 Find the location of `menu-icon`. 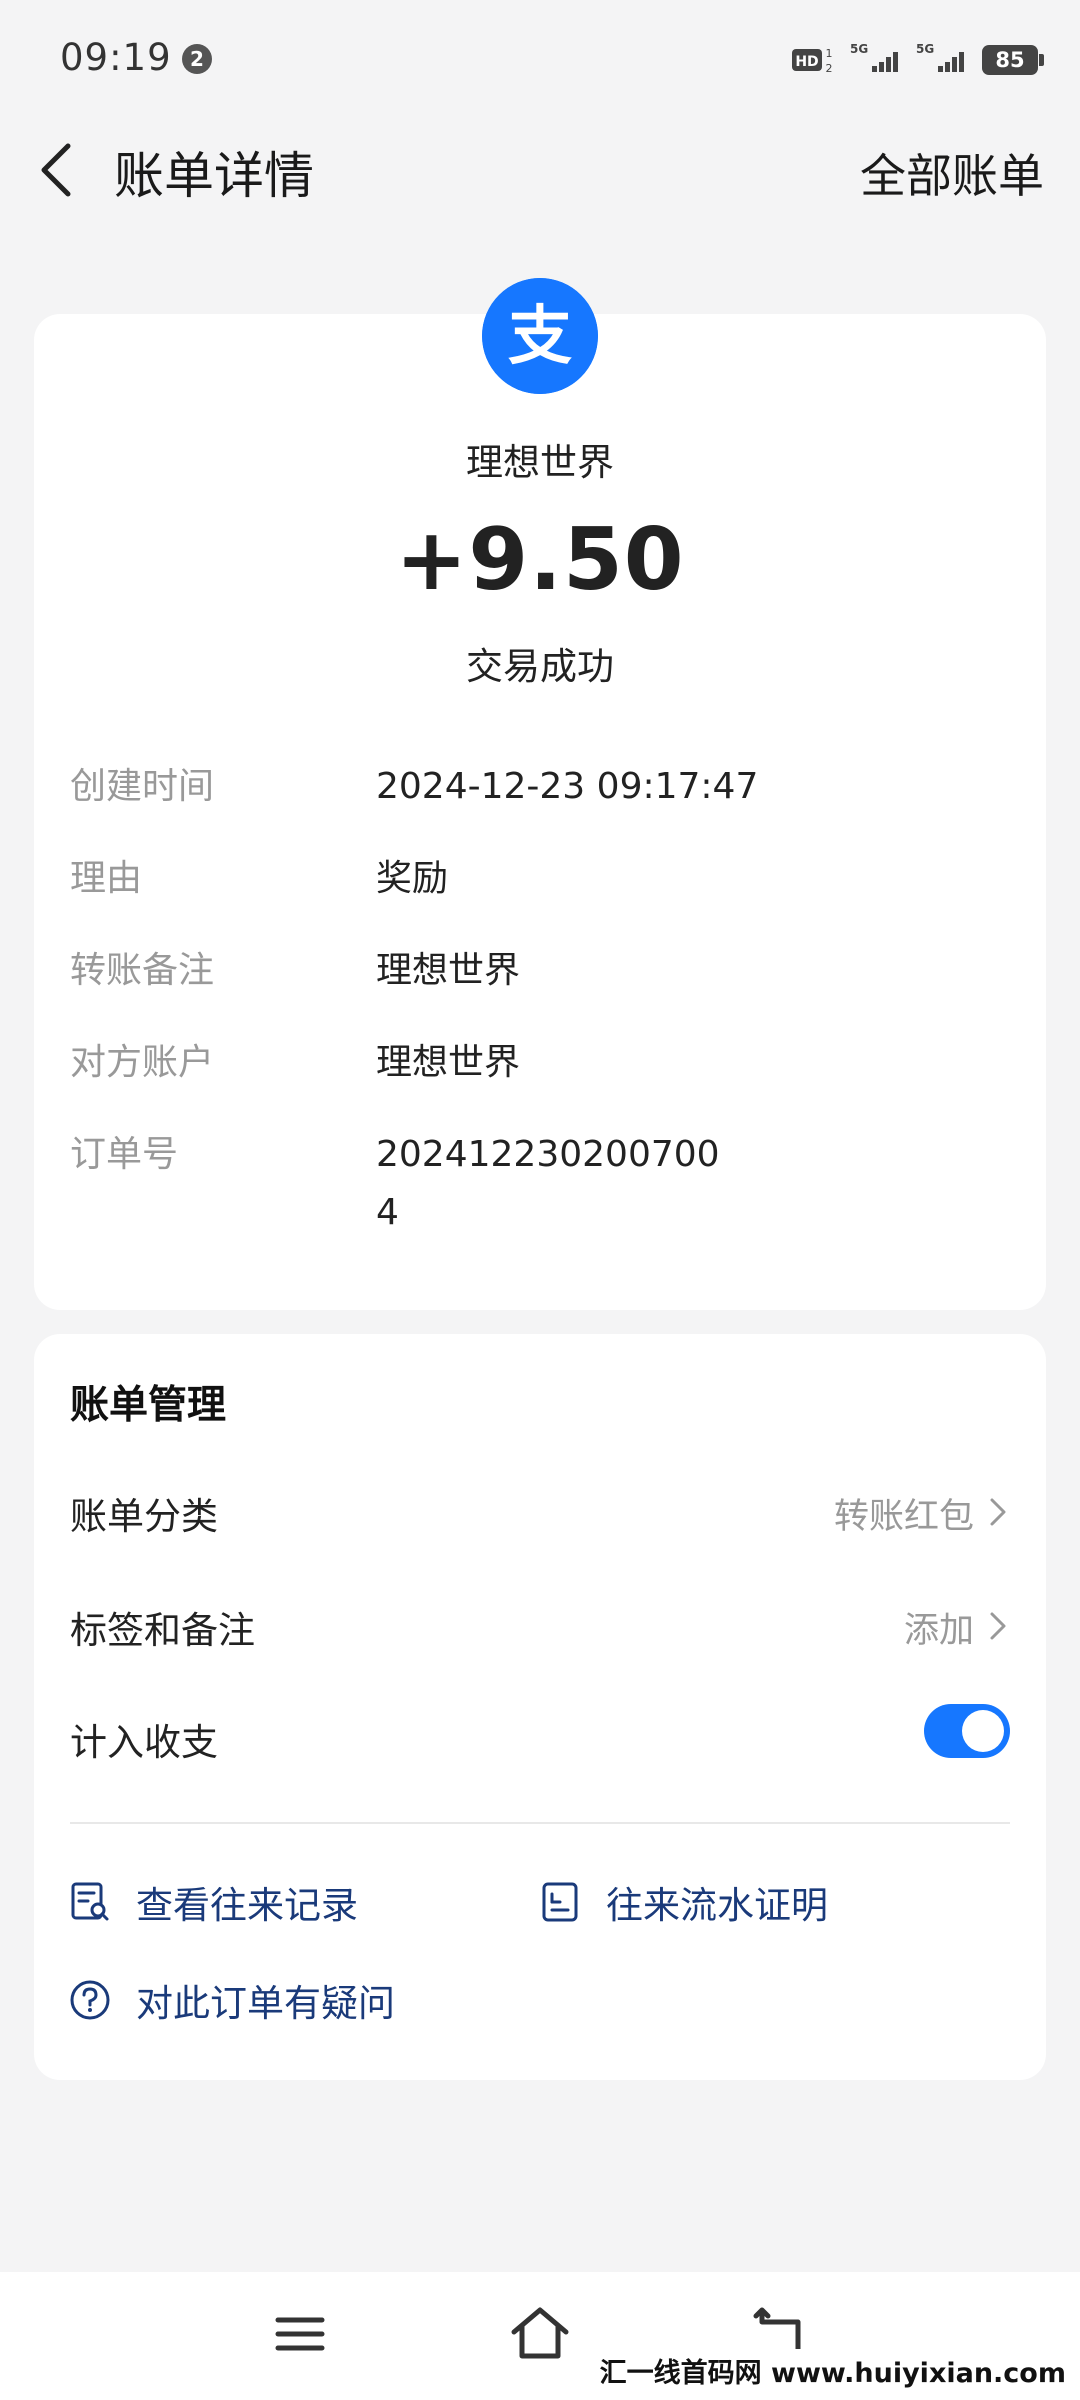

menu-icon is located at coordinates (300, 2334).